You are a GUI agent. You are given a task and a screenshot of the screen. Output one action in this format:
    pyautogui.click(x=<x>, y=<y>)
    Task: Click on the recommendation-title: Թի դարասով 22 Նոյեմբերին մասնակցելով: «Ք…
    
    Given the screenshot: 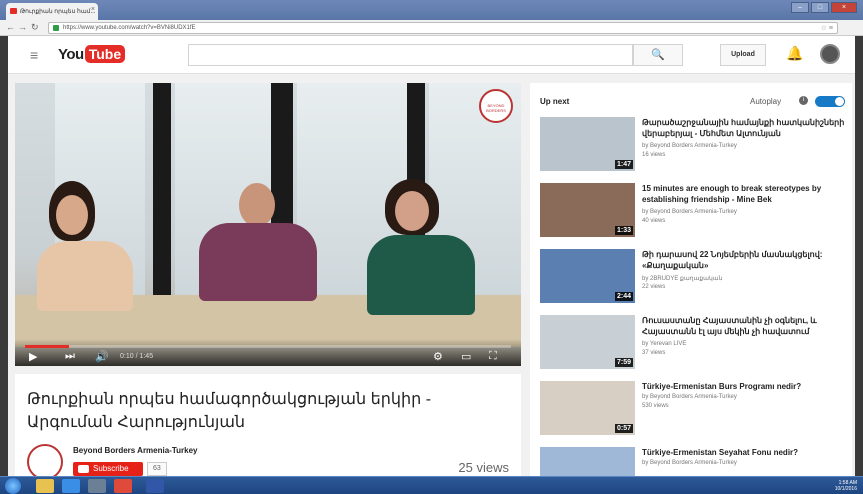 What is the action you would take?
    pyautogui.click(x=745, y=260)
    